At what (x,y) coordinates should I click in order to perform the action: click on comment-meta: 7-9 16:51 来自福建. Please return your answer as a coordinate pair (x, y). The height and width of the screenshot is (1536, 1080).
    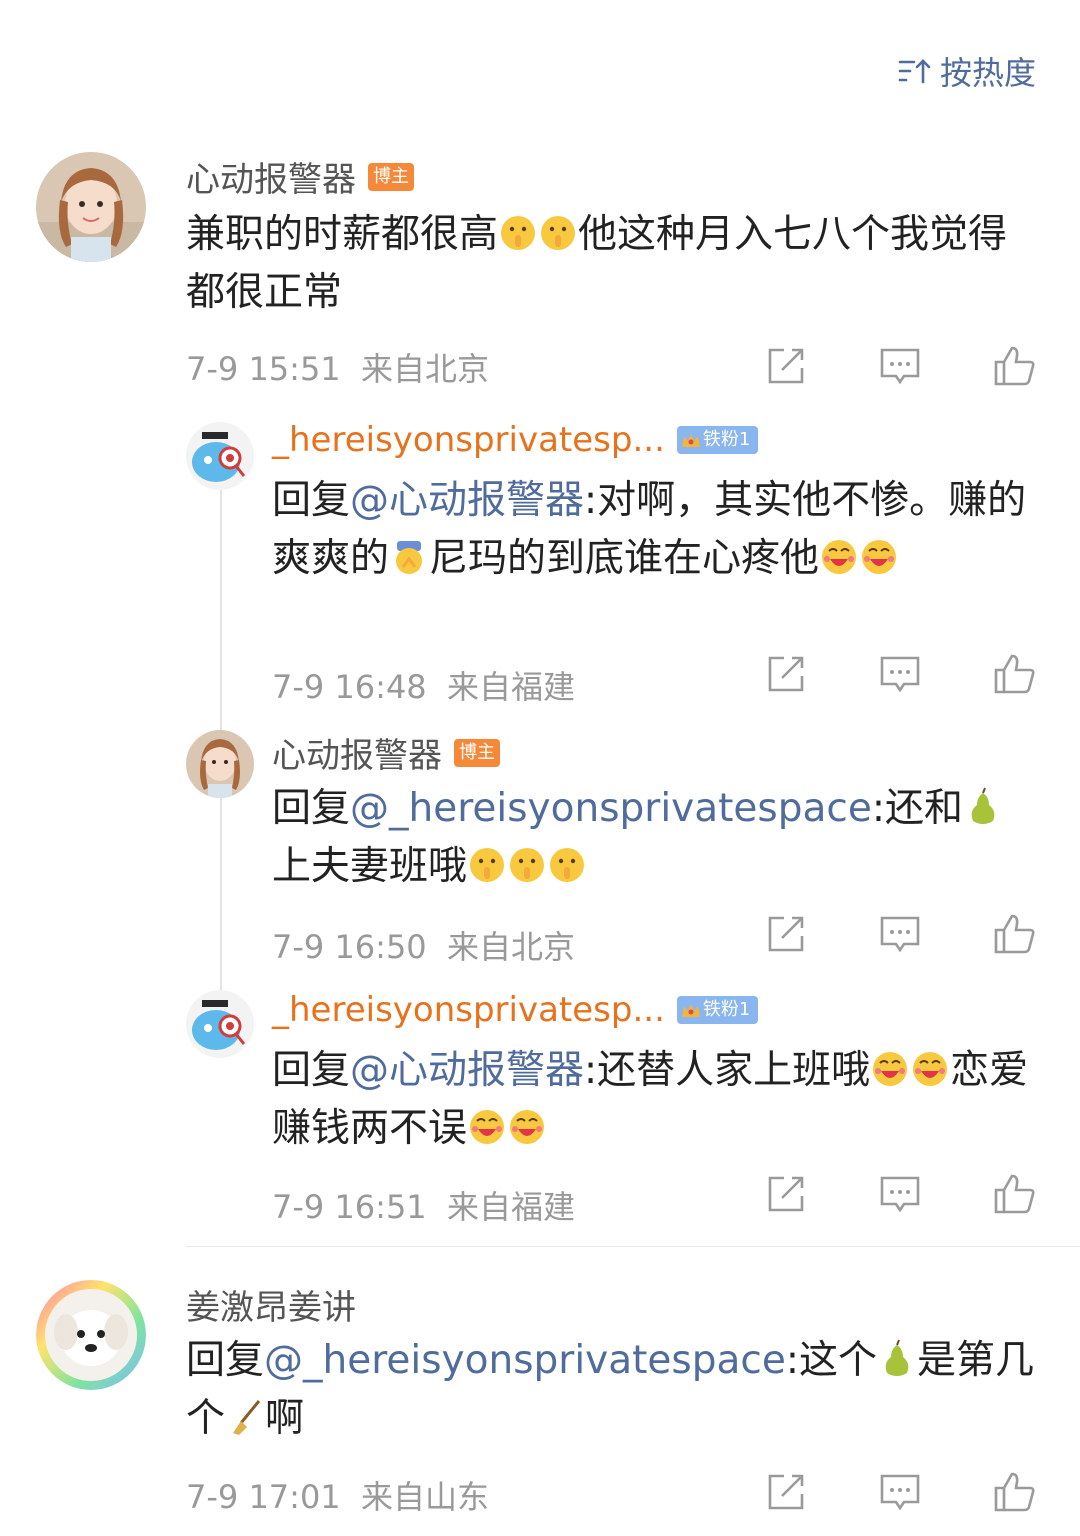
    Looking at the image, I should click on (423, 1205).